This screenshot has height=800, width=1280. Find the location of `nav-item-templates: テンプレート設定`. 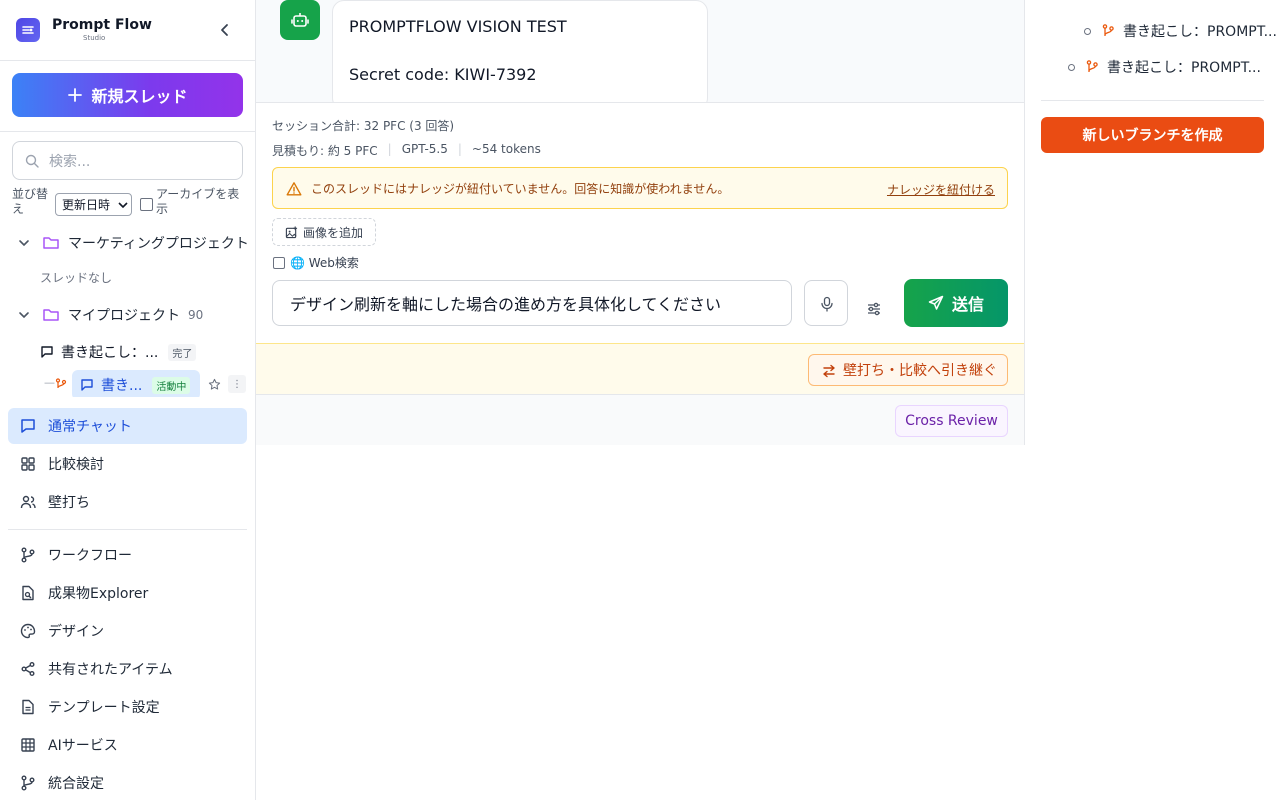

nav-item-templates: テンプレート設定 is located at coordinates (127, 707).